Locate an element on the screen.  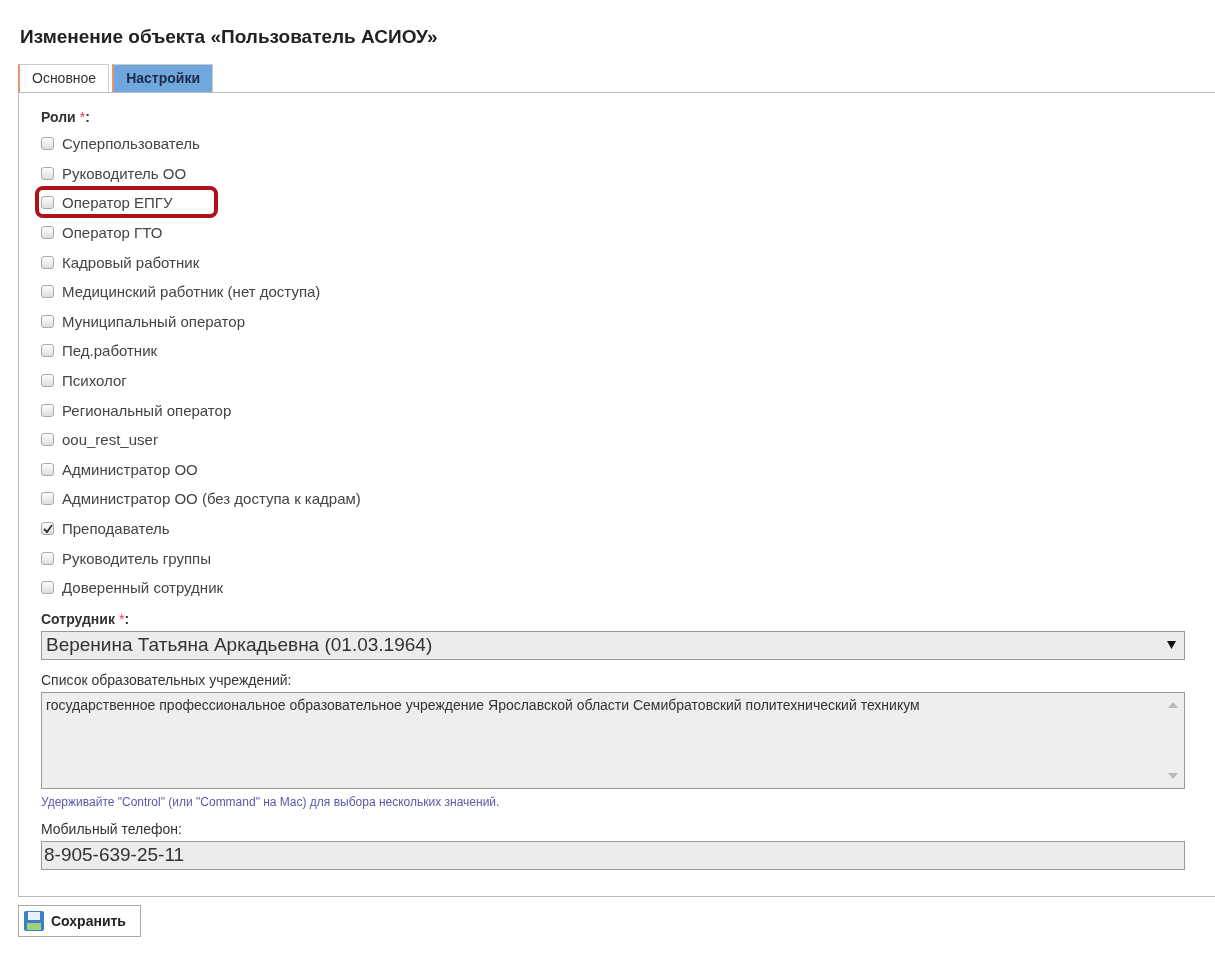
checkbox-label: Руководитель группы is located at coordinates (136, 558).